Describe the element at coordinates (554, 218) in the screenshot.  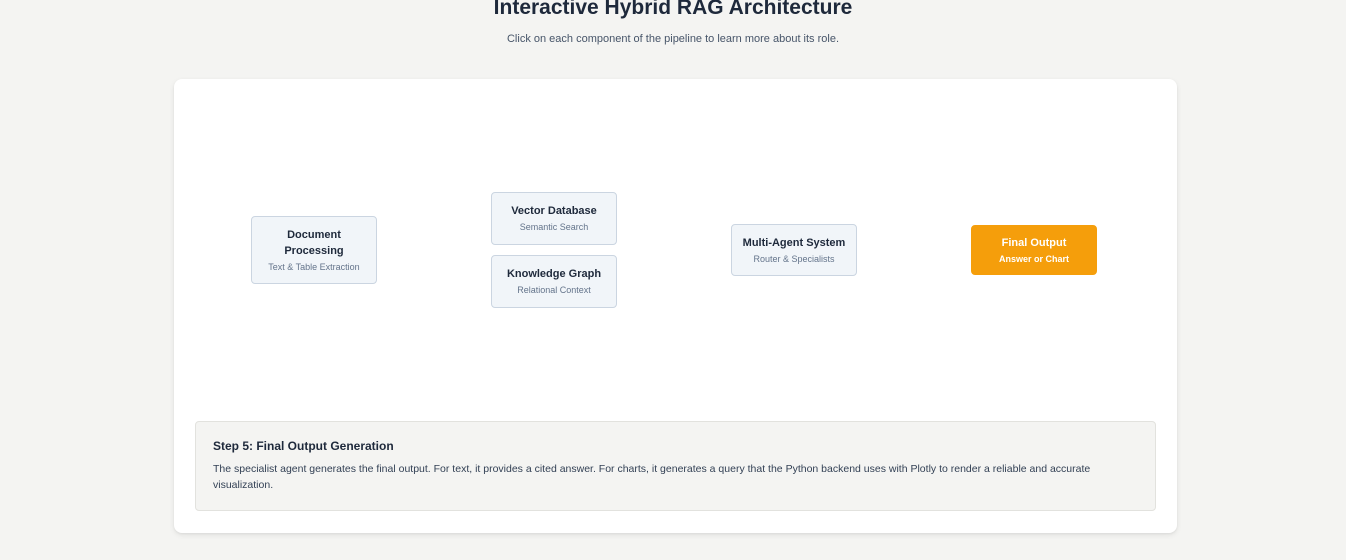
I see `node-vector-database: Vector Database Semantic Search` at that location.